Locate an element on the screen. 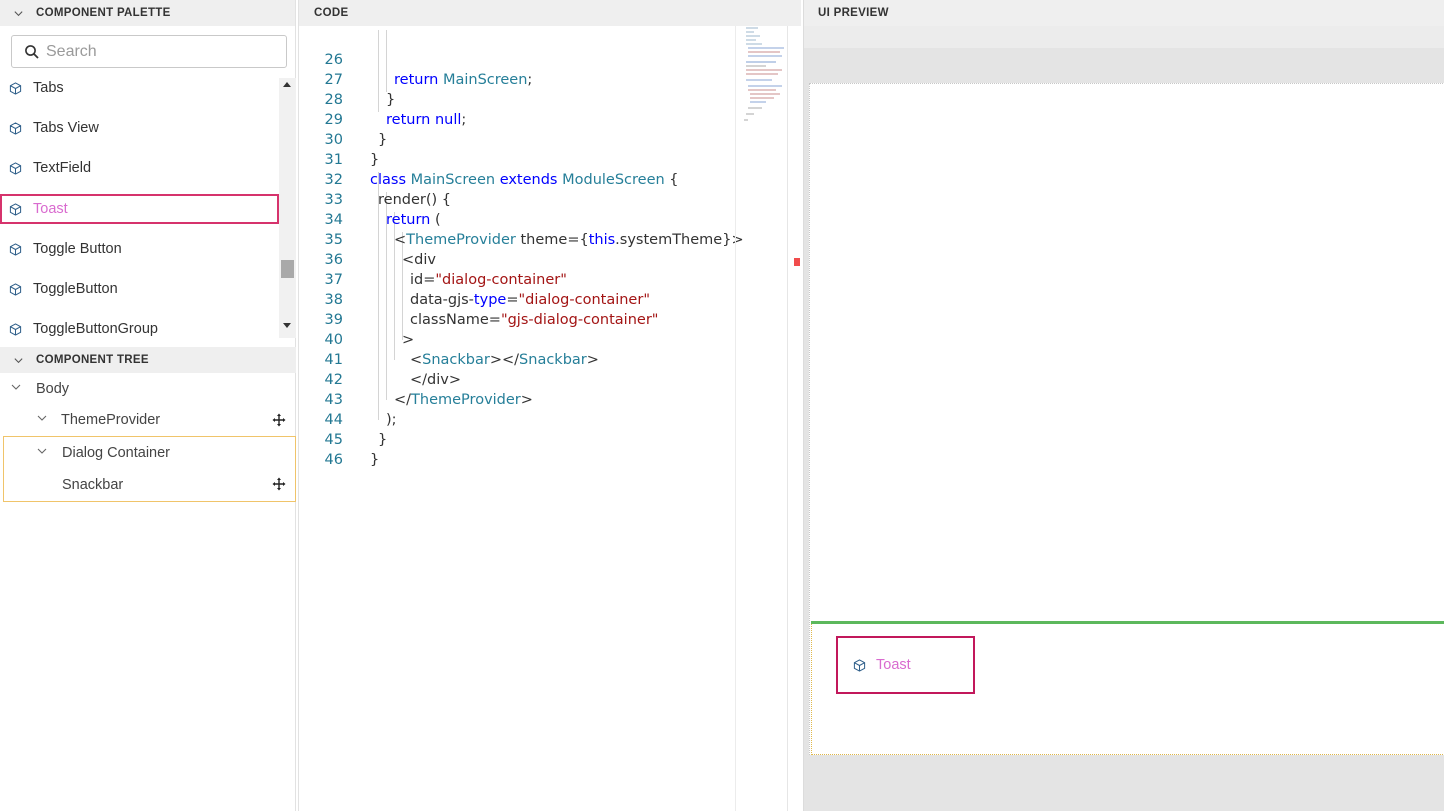 This screenshot has width=1444, height=811. code-line: 30 } is located at coordinates (517, 139).